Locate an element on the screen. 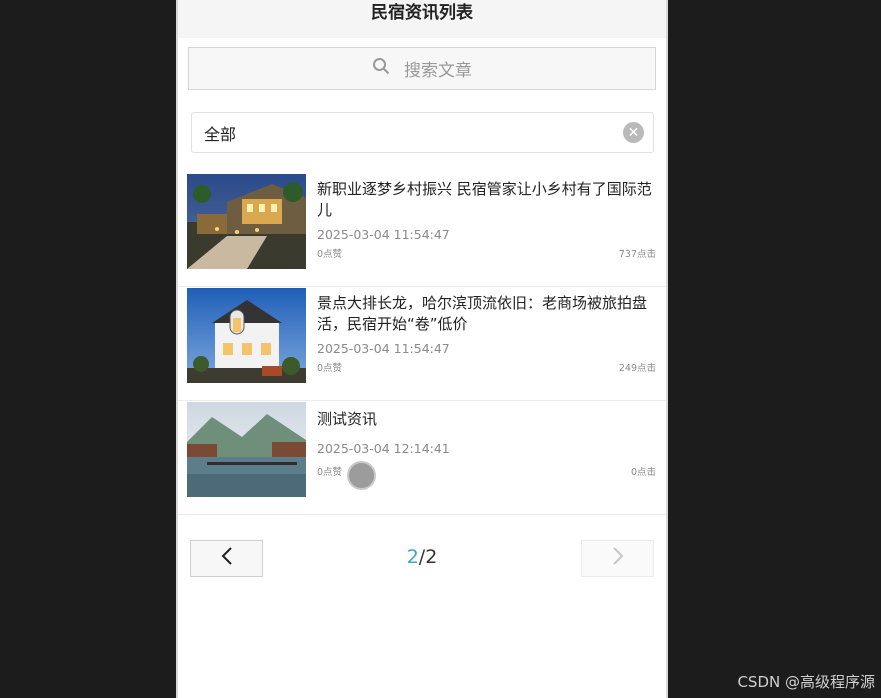 The height and width of the screenshot is (698, 881). page-title: 民宿资讯列表 is located at coordinates (422, 13).